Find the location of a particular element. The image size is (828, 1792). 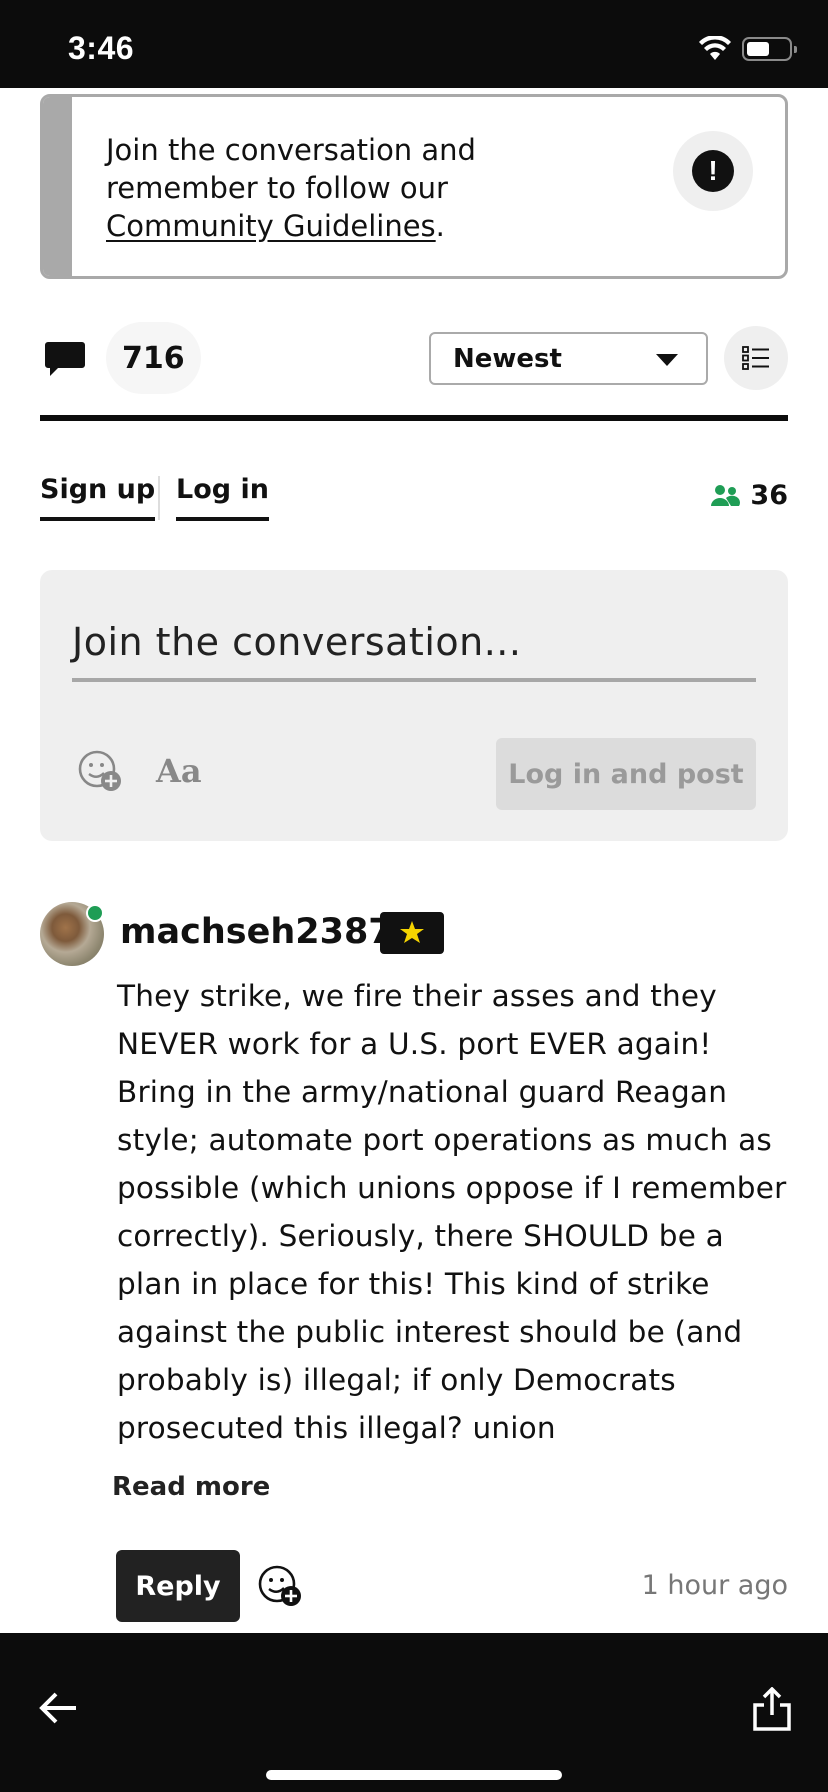

battery-icon is located at coordinates (769, 49).